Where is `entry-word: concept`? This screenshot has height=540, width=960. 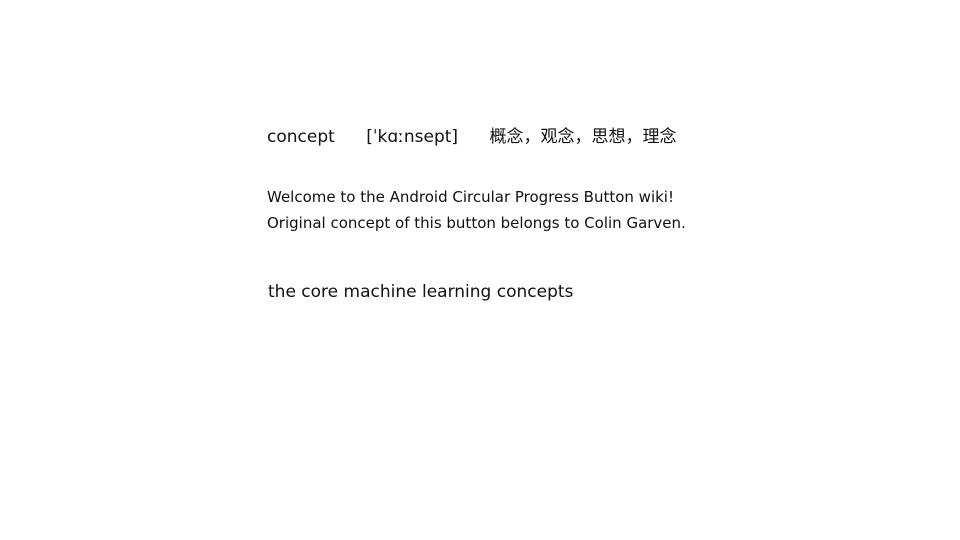 entry-word: concept is located at coordinates (301, 137).